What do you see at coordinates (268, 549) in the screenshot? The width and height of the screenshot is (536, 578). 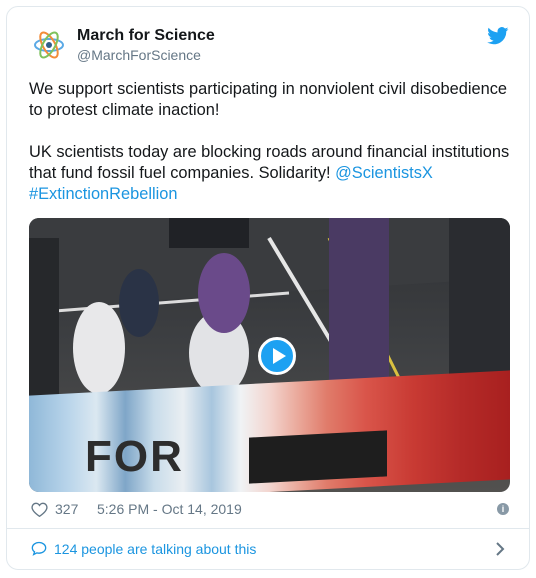 I see `conversation-footer: 124 people are talking about this` at bounding box center [268, 549].